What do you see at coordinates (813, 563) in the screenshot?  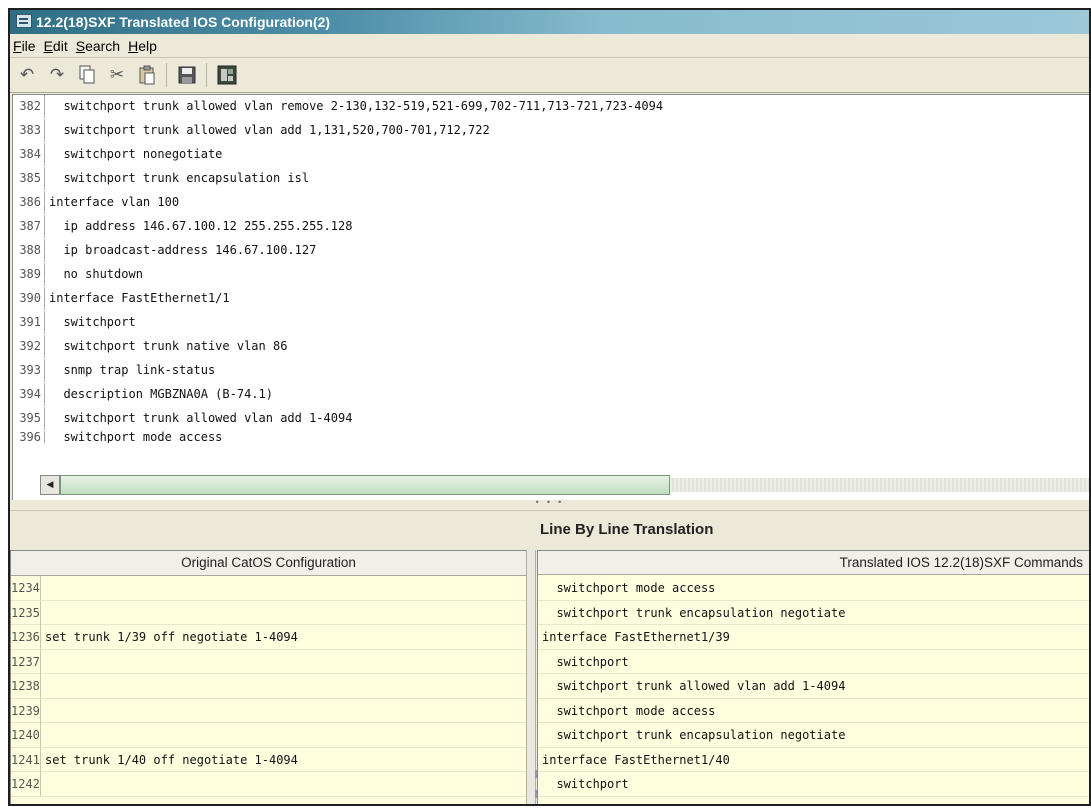 I see `translated-commands-header: Translated IOS 12.2(18)SXF Commands` at bounding box center [813, 563].